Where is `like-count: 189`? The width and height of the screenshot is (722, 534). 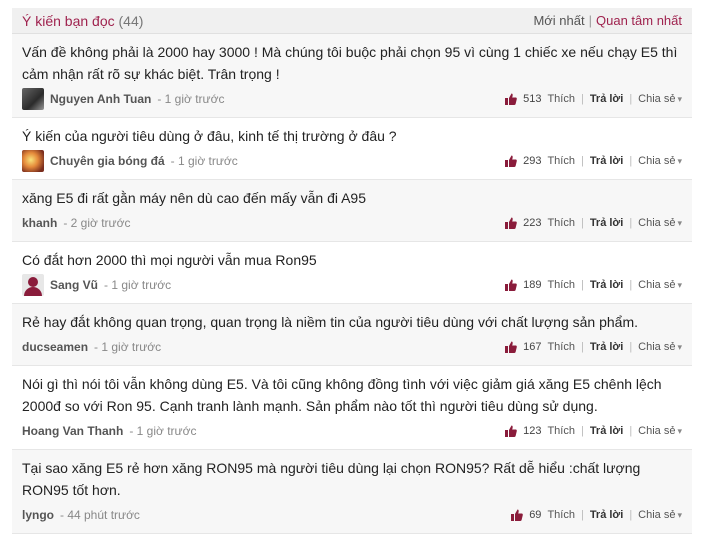 like-count: 189 is located at coordinates (532, 285).